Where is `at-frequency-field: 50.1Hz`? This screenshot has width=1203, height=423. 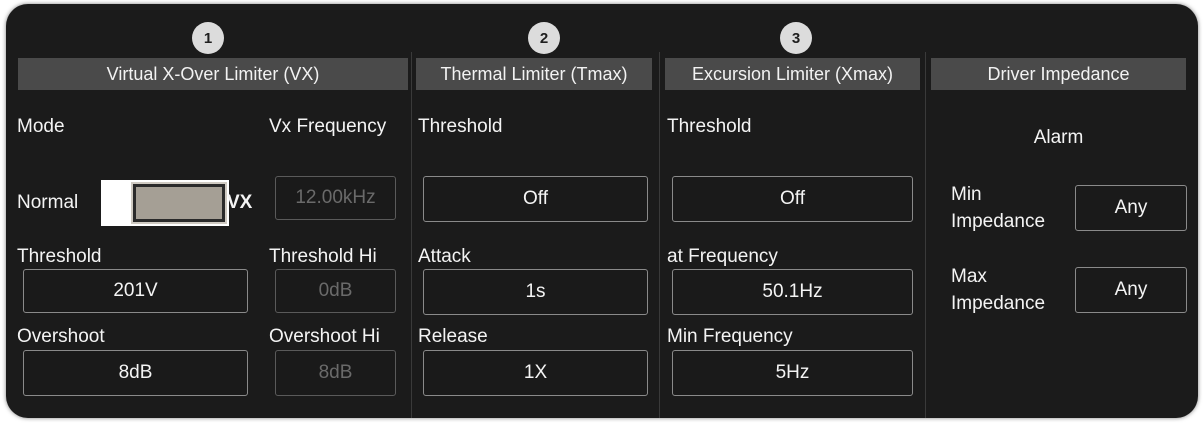
at-frequency-field: 50.1Hz is located at coordinates (792, 292).